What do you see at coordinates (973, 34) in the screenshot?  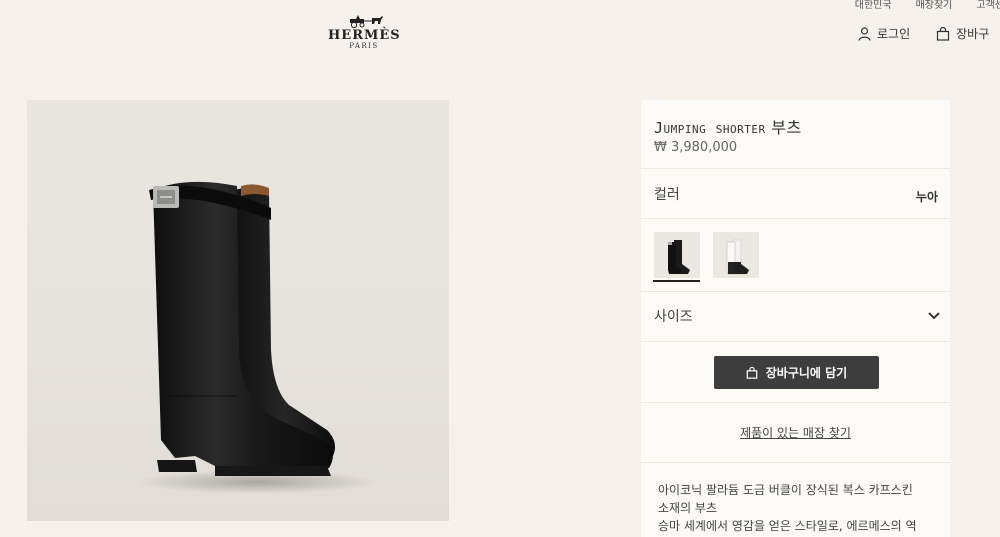 I see `cart-label: 장바구` at bounding box center [973, 34].